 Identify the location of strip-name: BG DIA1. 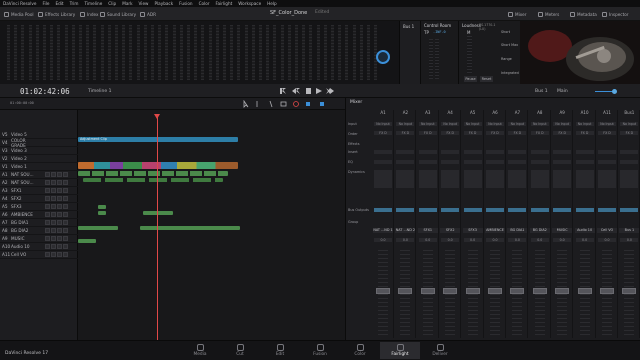
(517, 230).